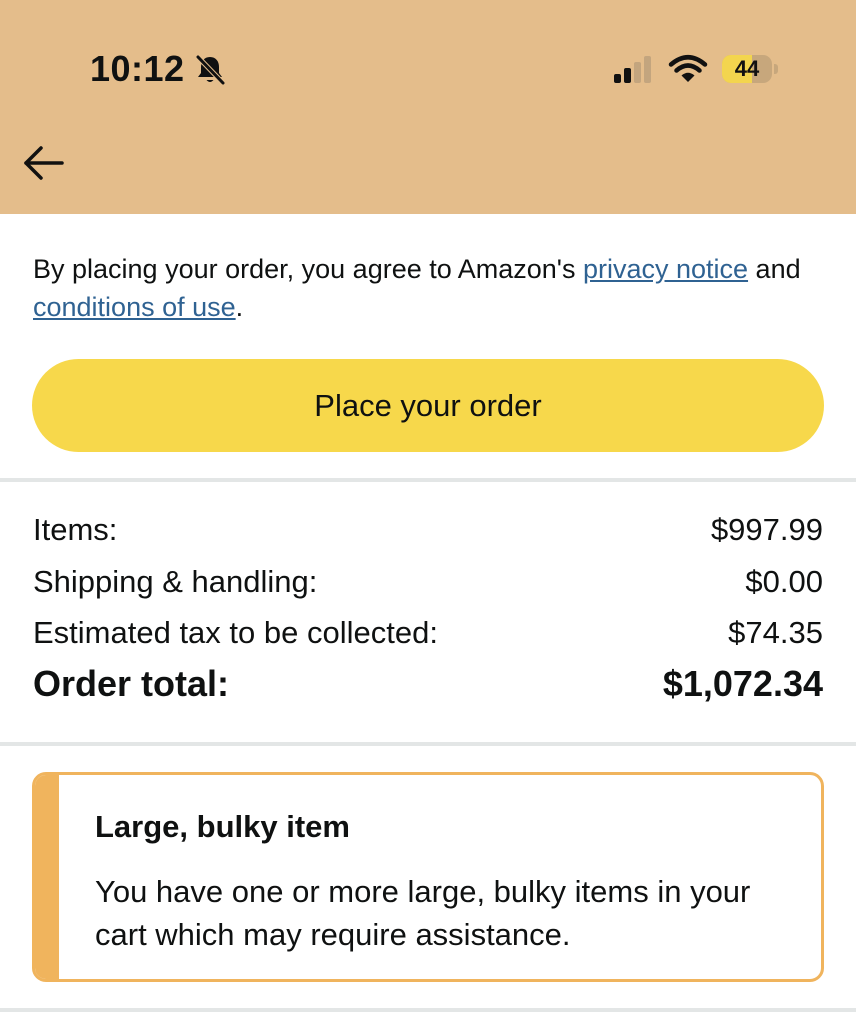 The image size is (856, 1020). Describe the element at coordinates (131, 683) in the screenshot. I see `order-total-label: Order total:` at that location.